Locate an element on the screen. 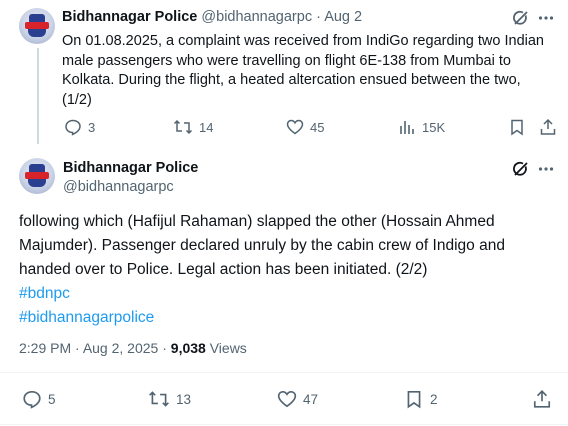 The height and width of the screenshot is (426, 568). tweet-meta: 2:29 PM · Aug 2, 2025 · 9,038 Views is located at coordinates (133, 348).